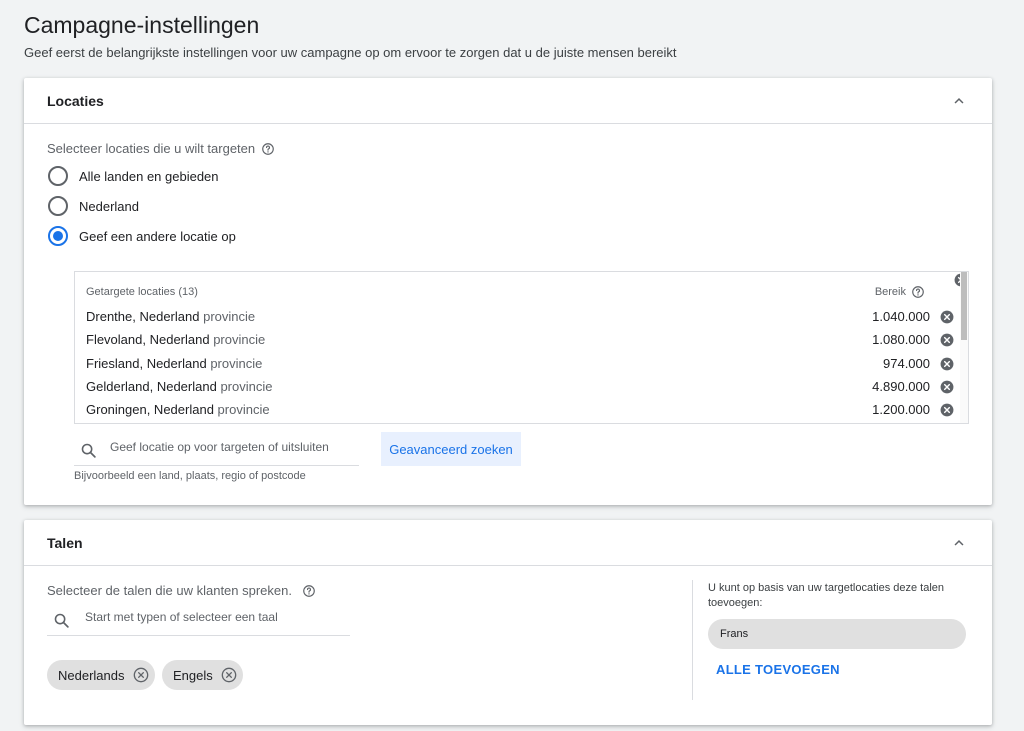  Describe the element at coordinates (157, 236) in the screenshot. I see `radio-label: Geef een andere locatie op` at that location.